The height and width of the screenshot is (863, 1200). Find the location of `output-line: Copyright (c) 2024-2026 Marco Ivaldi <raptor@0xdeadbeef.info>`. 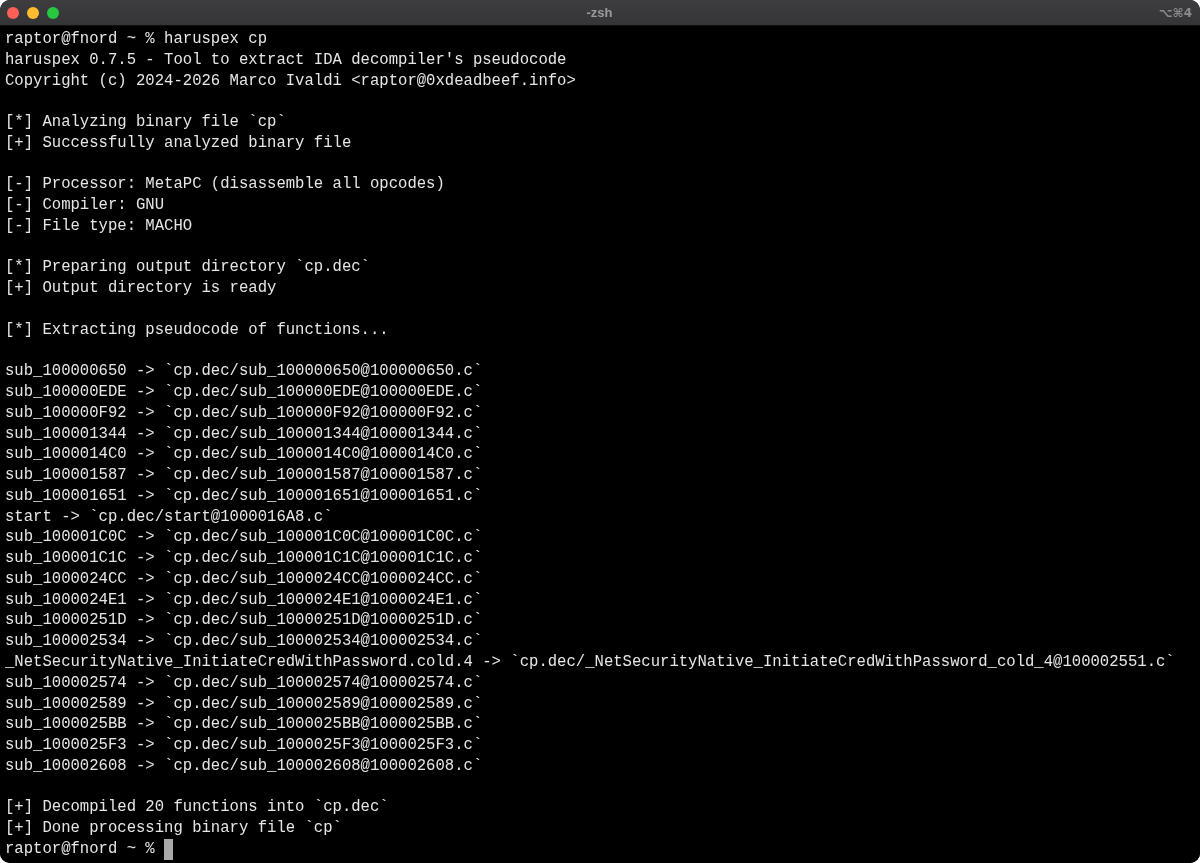

output-line: Copyright (c) 2024-2026 Marco Ivaldi <raptor@0xdeadbeef.info> is located at coordinates (291, 81).